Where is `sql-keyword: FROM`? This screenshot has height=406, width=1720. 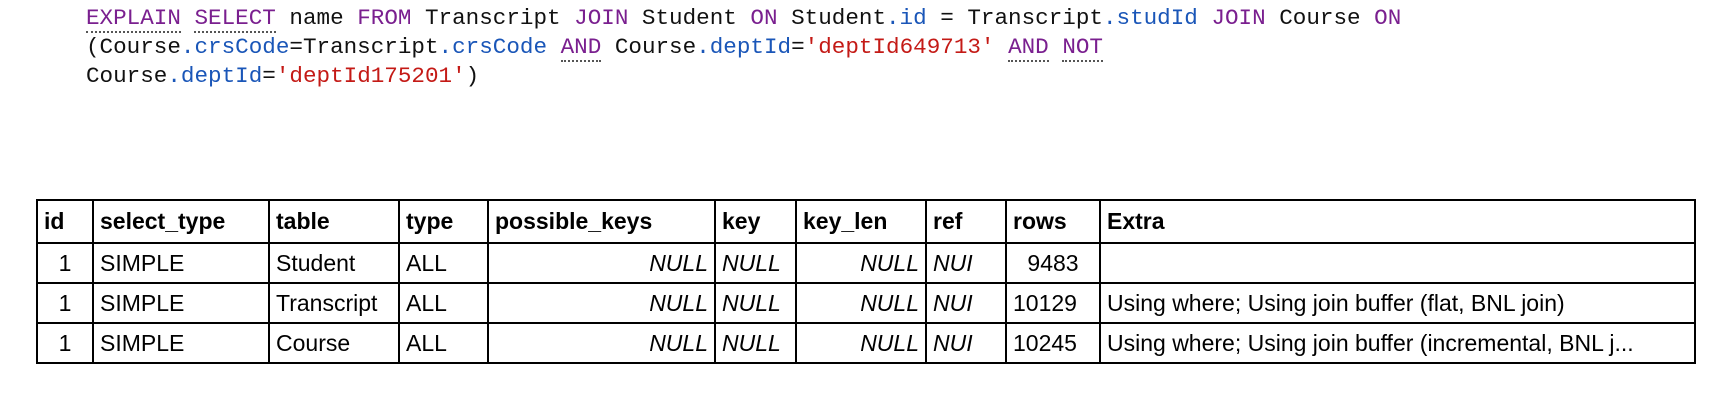 sql-keyword: FROM is located at coordinates (384, 18).